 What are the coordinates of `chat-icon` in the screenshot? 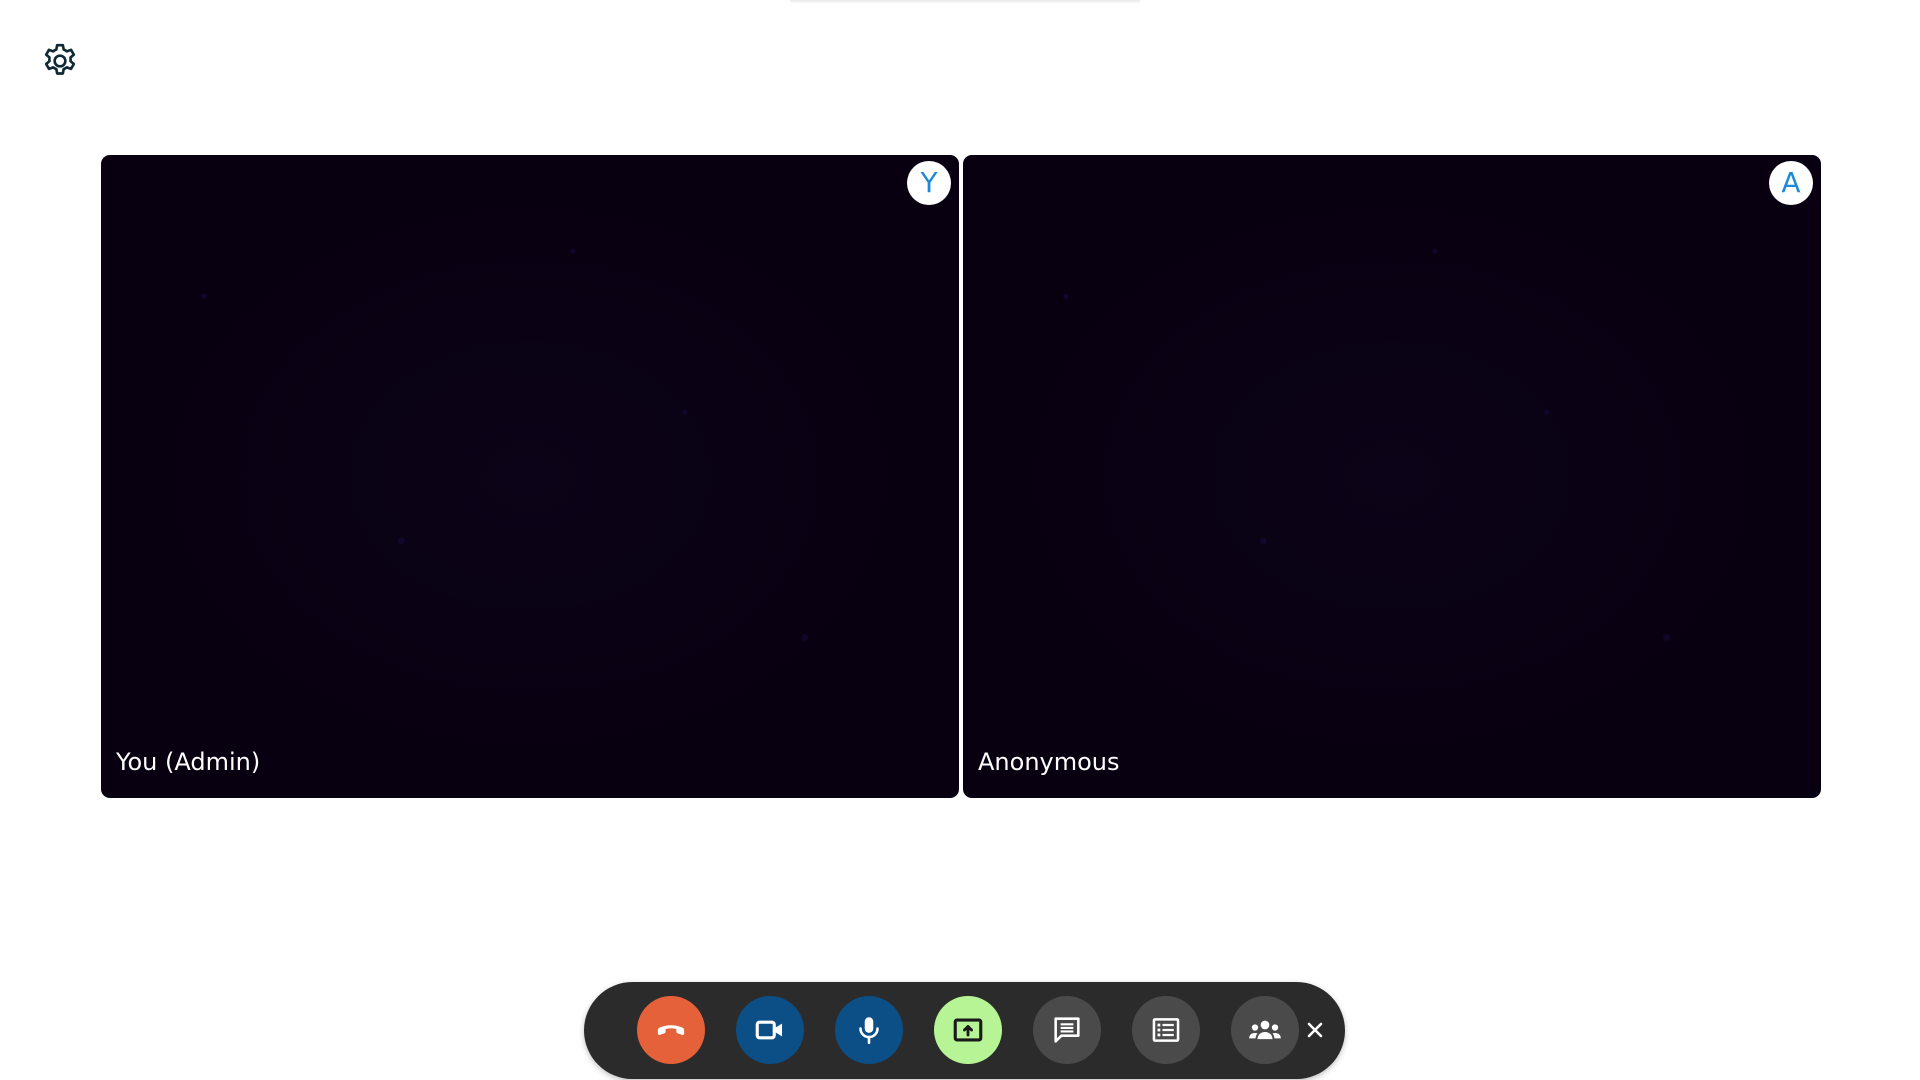 It's located at (1067, 1030).